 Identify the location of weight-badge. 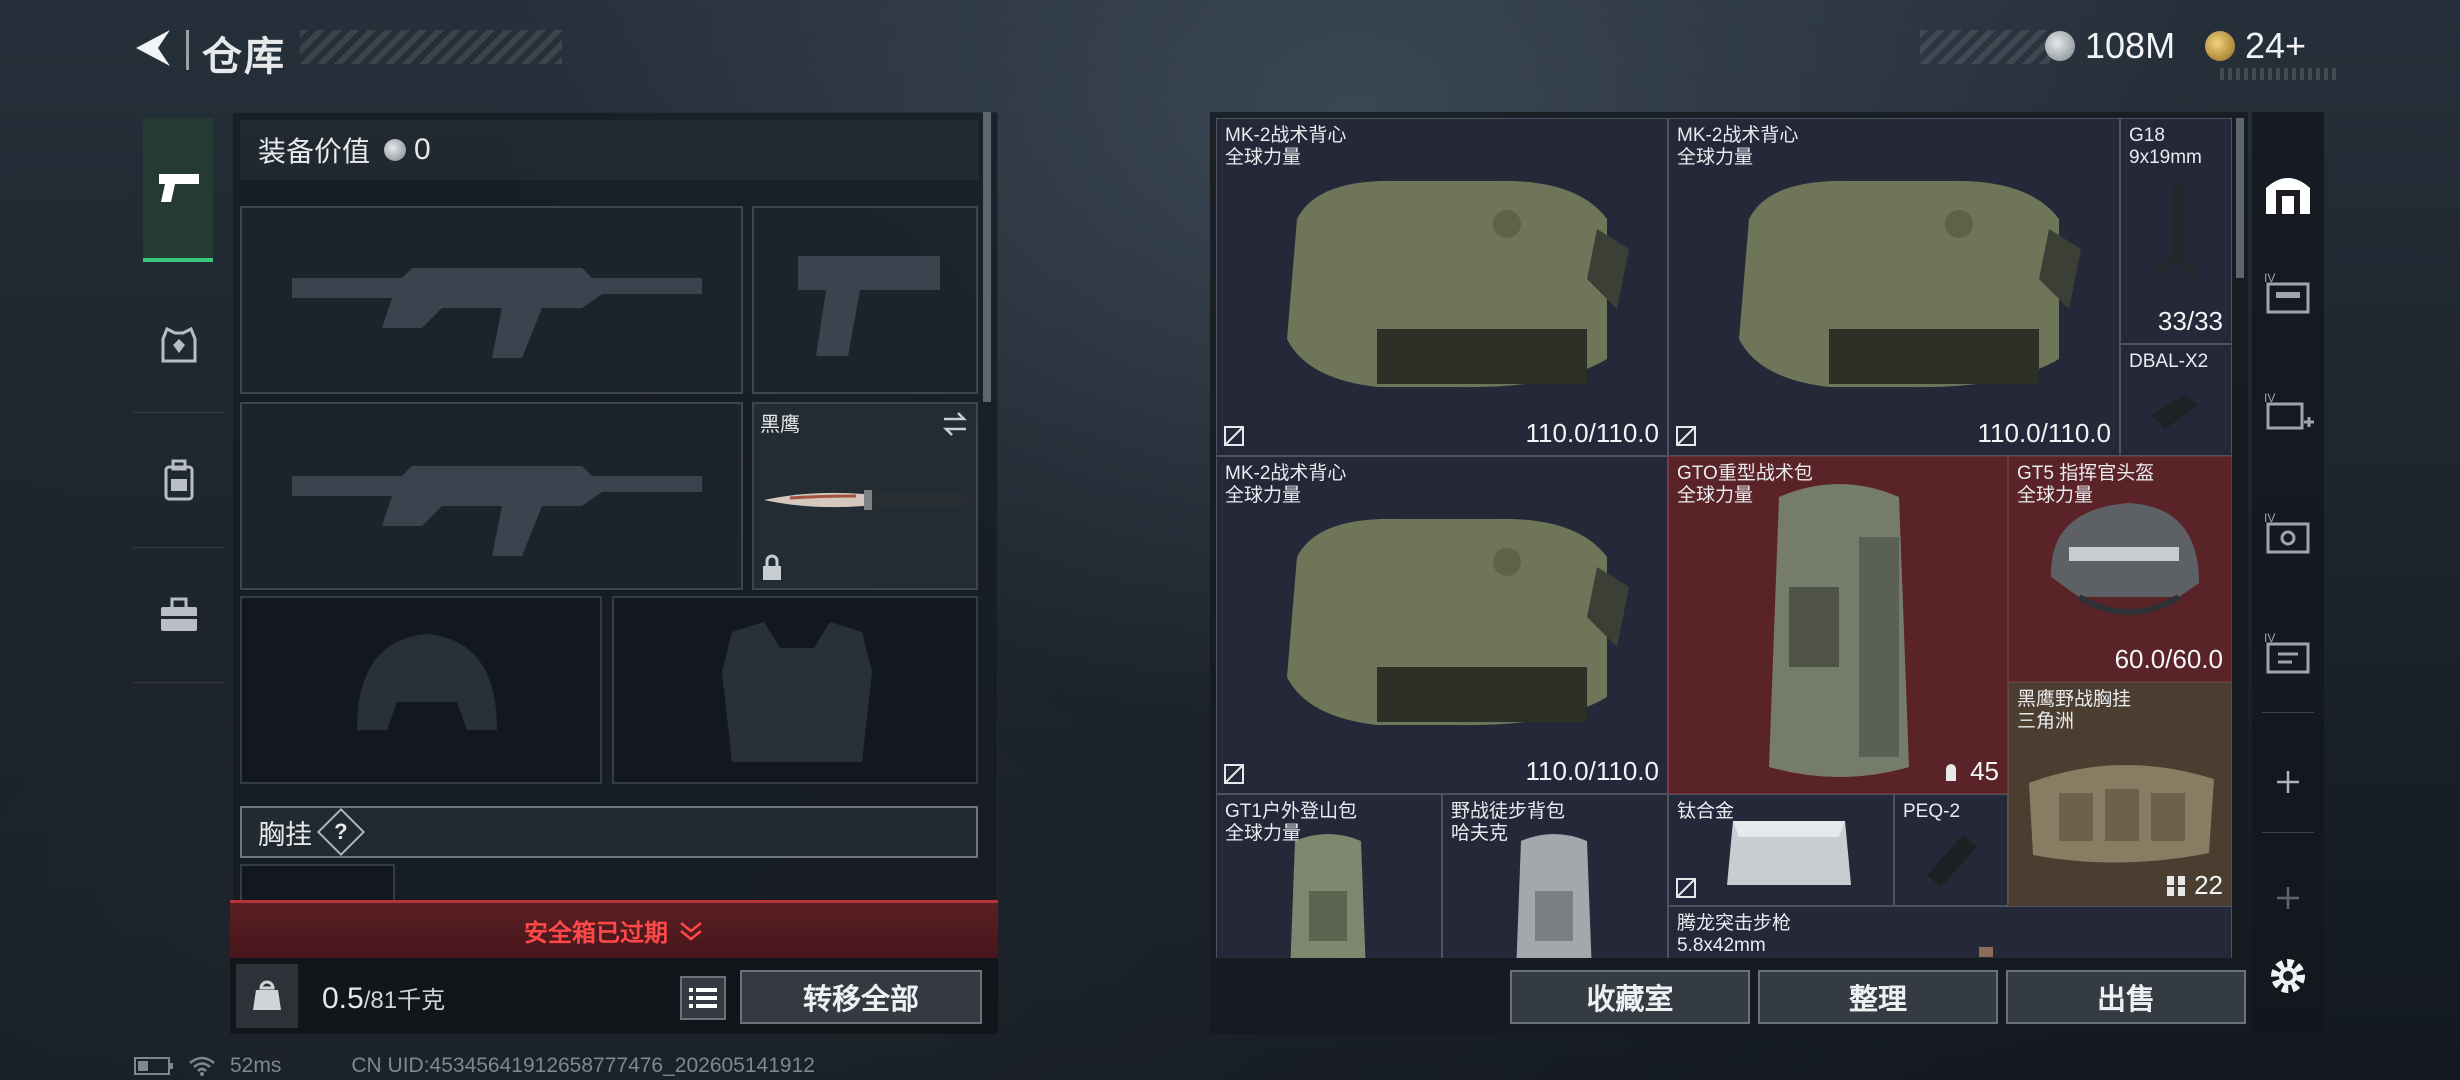
(267, 996).